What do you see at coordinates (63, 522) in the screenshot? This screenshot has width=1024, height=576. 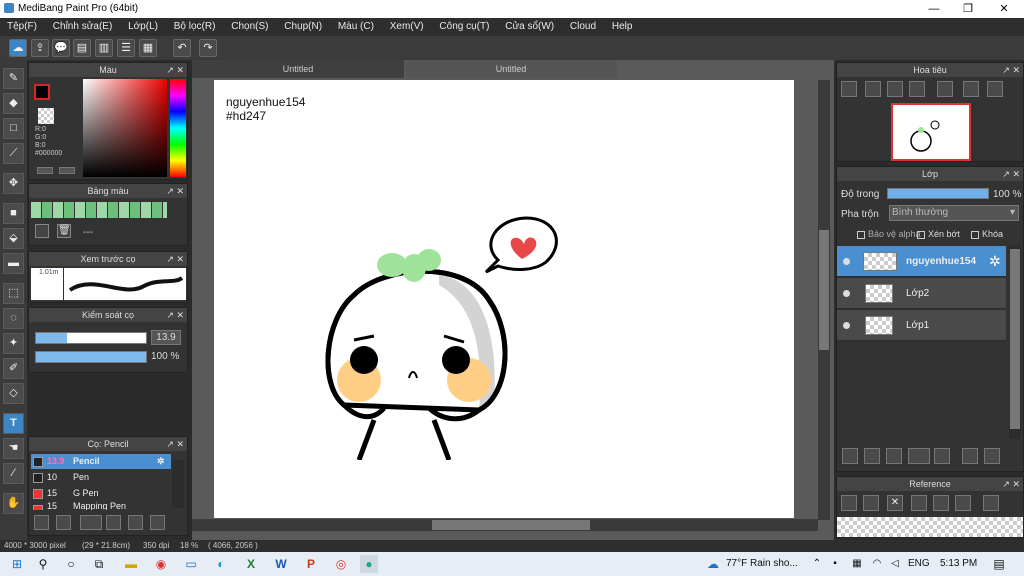 I see `new-brush-icon` at bounding box center [63, 522].